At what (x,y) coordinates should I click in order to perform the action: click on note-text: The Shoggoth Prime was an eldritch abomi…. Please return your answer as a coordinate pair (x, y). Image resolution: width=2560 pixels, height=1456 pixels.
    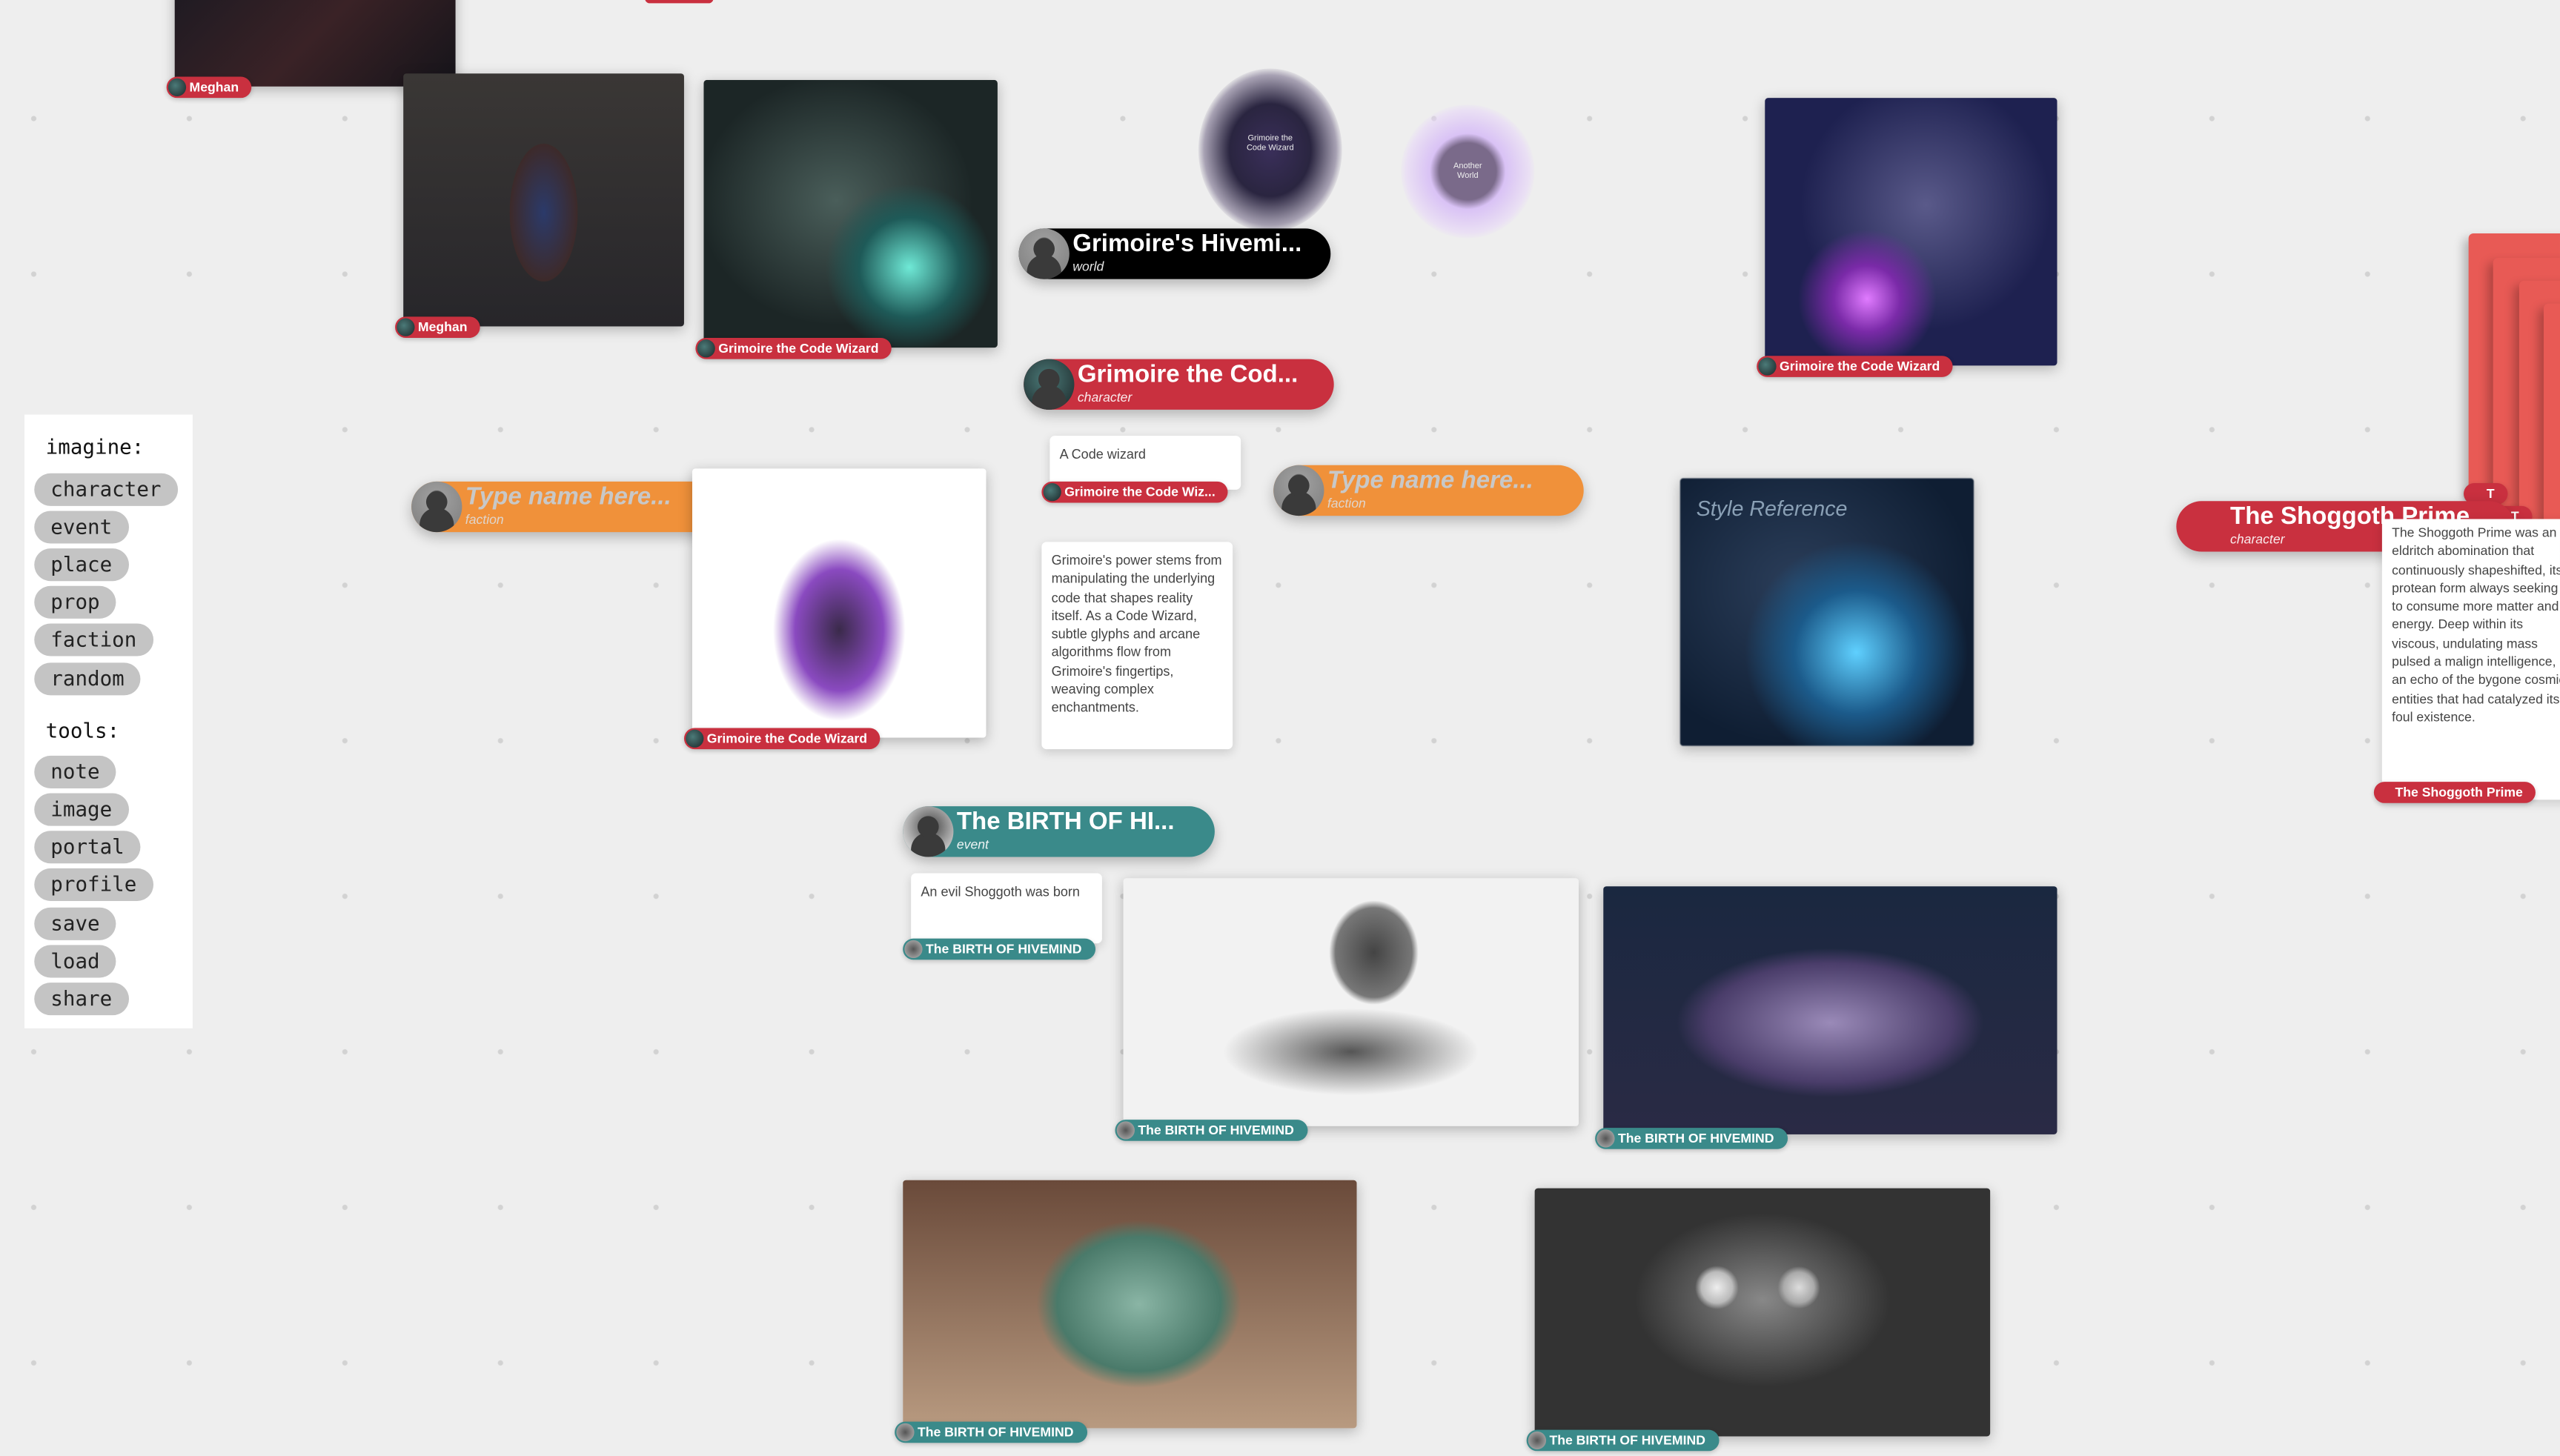
    Looking at the image, I should click on (2476, 625).